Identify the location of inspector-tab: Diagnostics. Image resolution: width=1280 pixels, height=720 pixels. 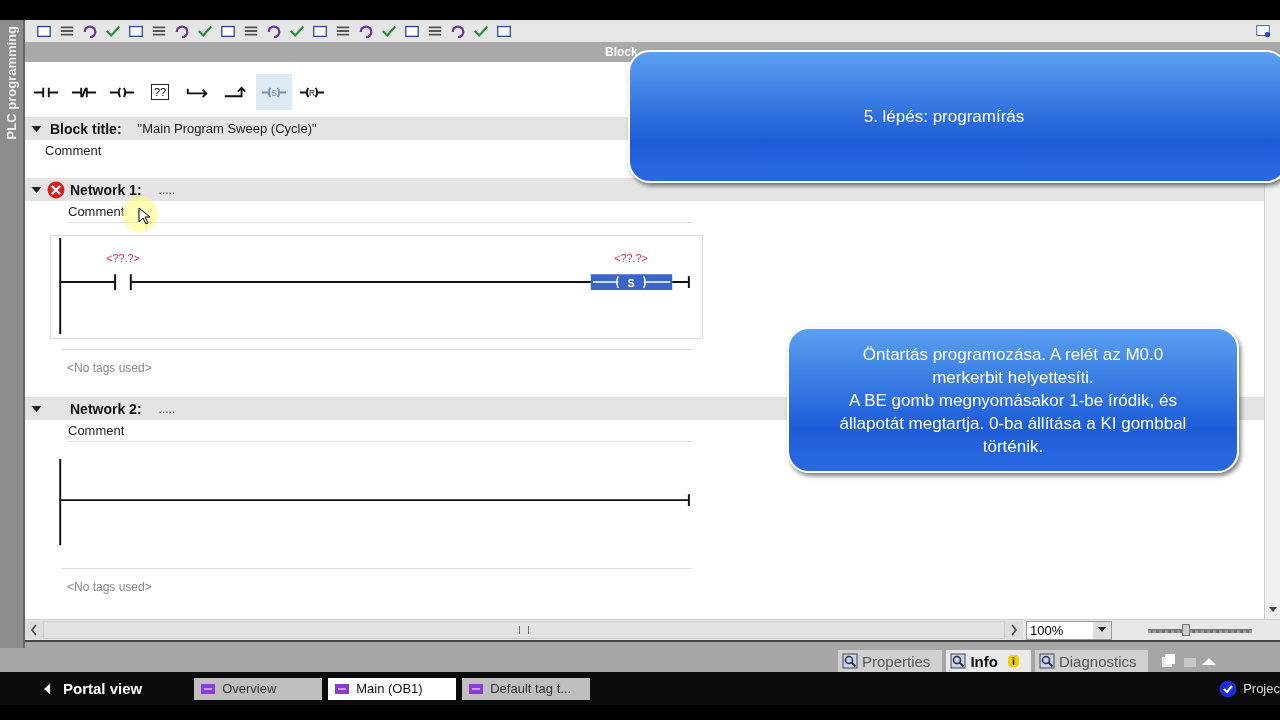
(1091, 661).